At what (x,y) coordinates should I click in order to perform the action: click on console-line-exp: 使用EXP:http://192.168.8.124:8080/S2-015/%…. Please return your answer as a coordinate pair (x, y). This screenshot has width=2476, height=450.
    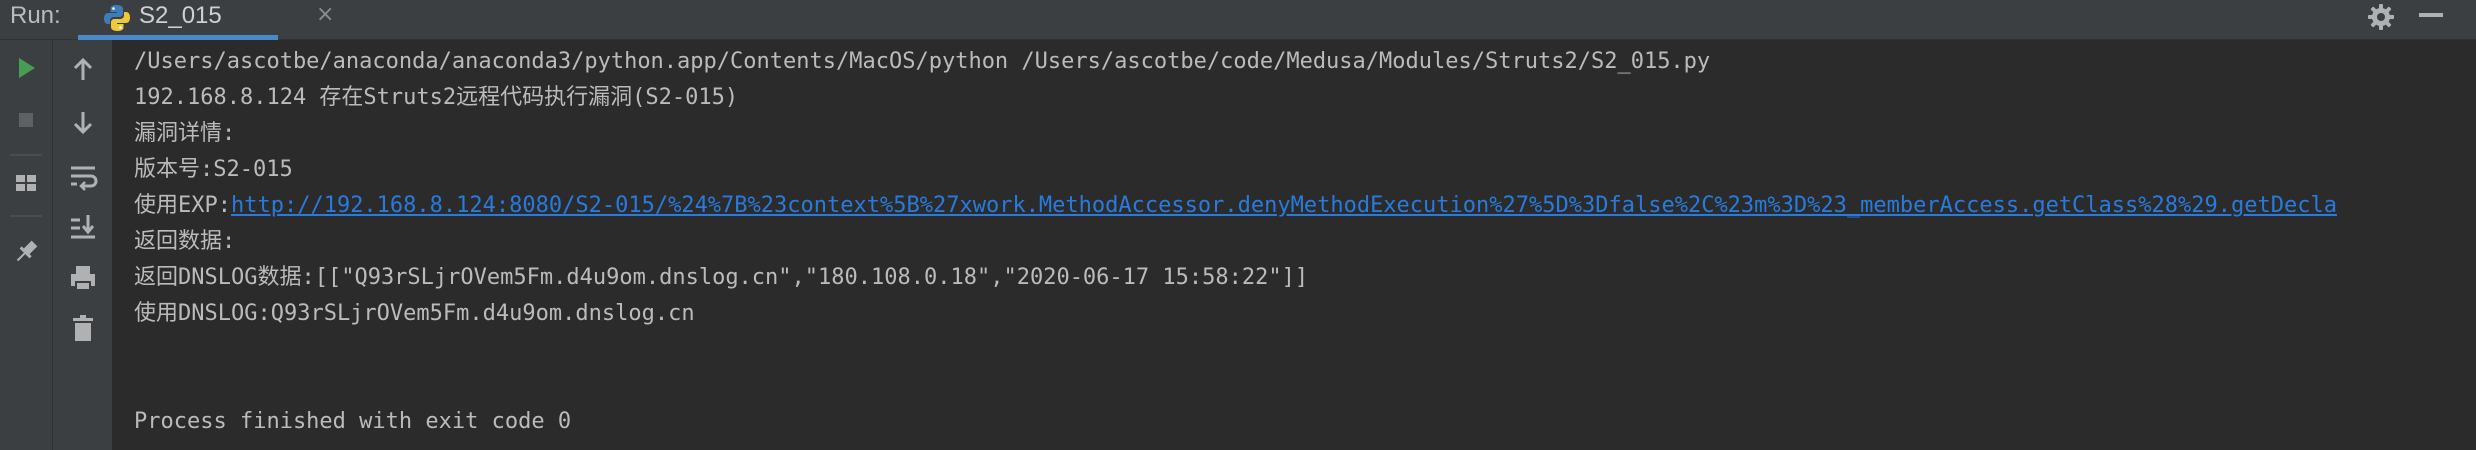
    Looking at the image, I should click on (1235, 206).